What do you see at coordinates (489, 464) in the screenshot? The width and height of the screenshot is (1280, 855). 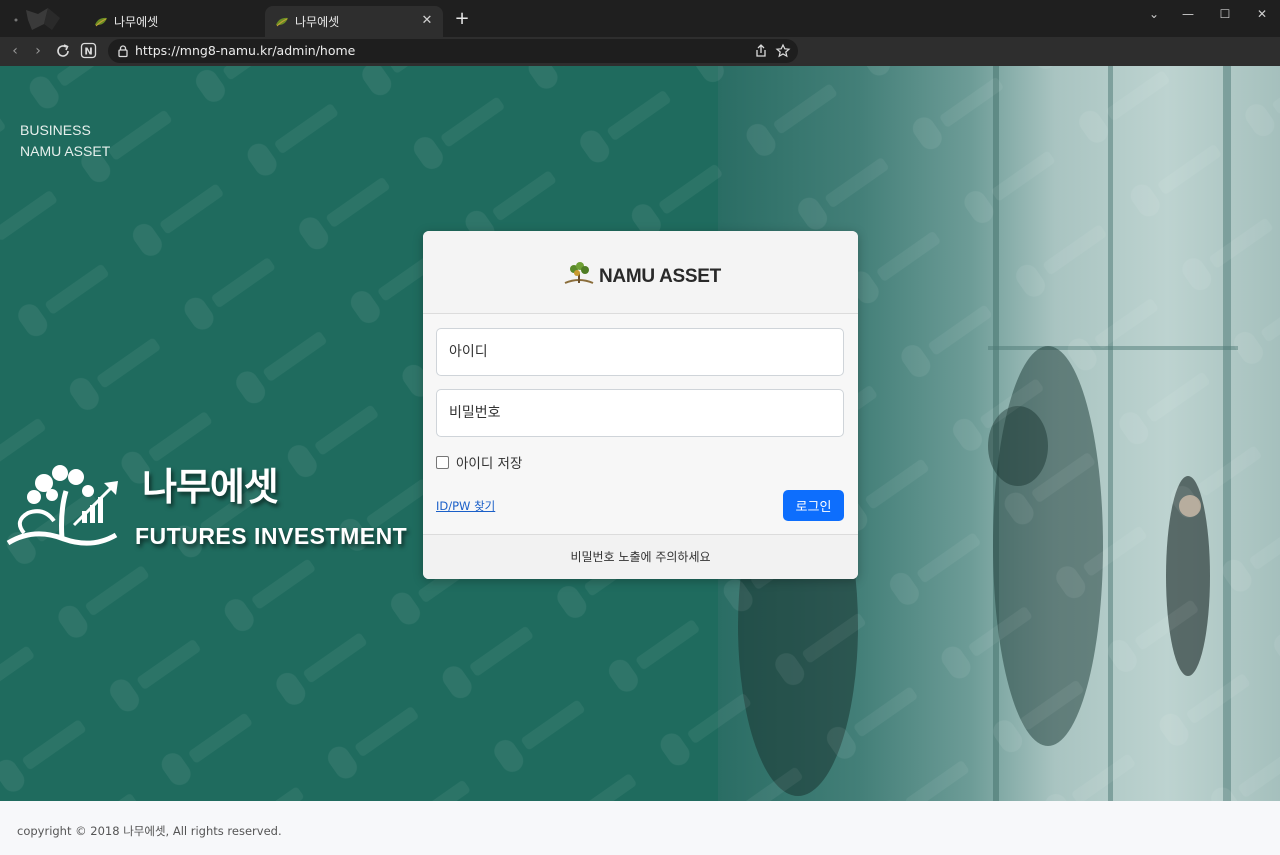 I see `remember-id-label: 아이디 저장` at bounding box center [489, 464].